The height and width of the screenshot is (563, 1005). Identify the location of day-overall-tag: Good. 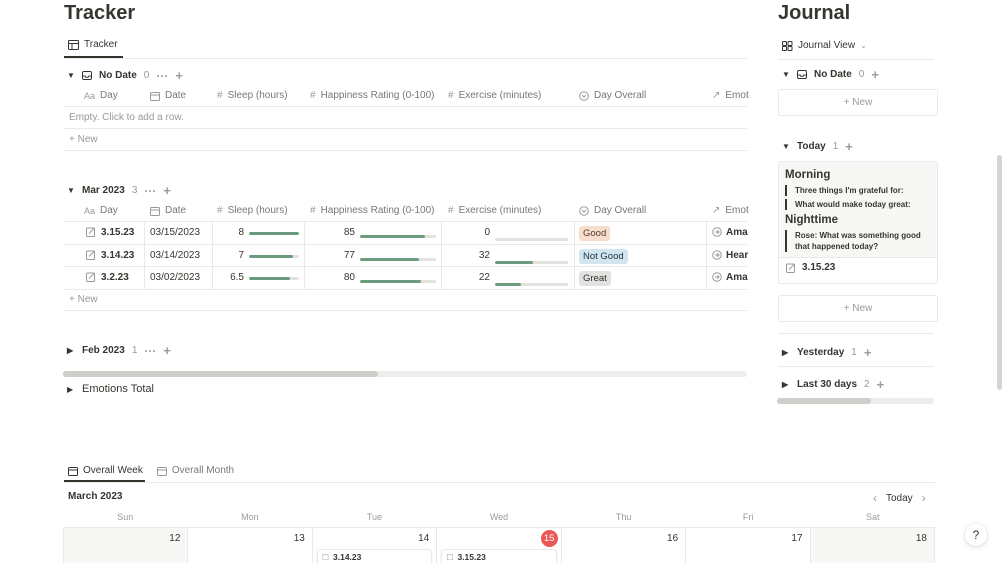
(595, 233).